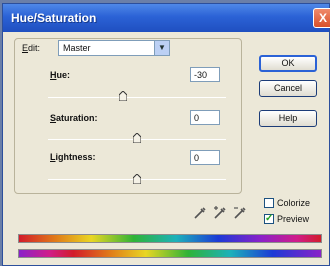 The width and height of the screenshot is (330, 266). I want to click on edit-label: Edit:, so click(31, 48).